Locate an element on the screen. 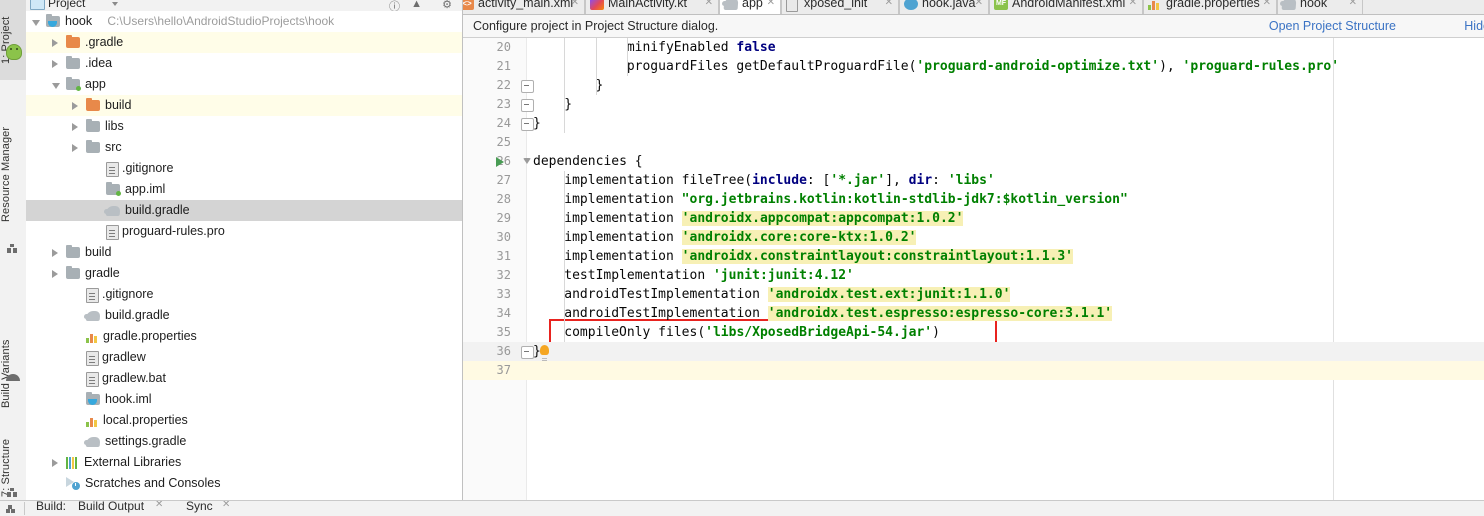 Image resolution: width=1484 pixels, height=516 pixels. line-number: 25 is located at coordinates (503, 142).